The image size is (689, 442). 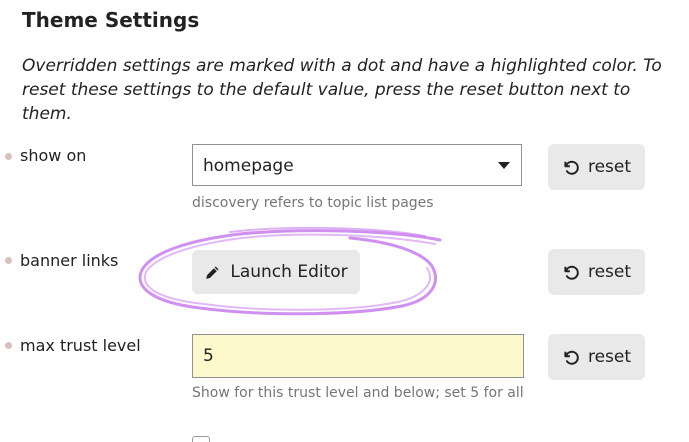 I want to click on partial-checkbox, so click(x=201, y=439).